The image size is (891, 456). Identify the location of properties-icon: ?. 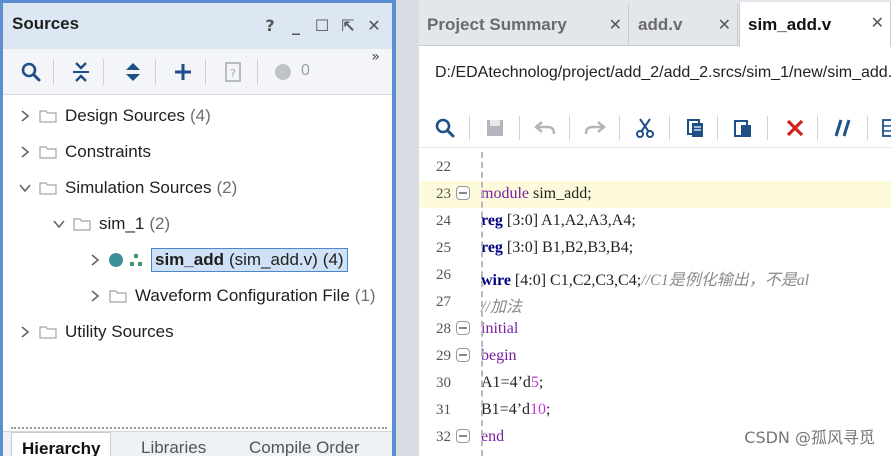
(233, 72).